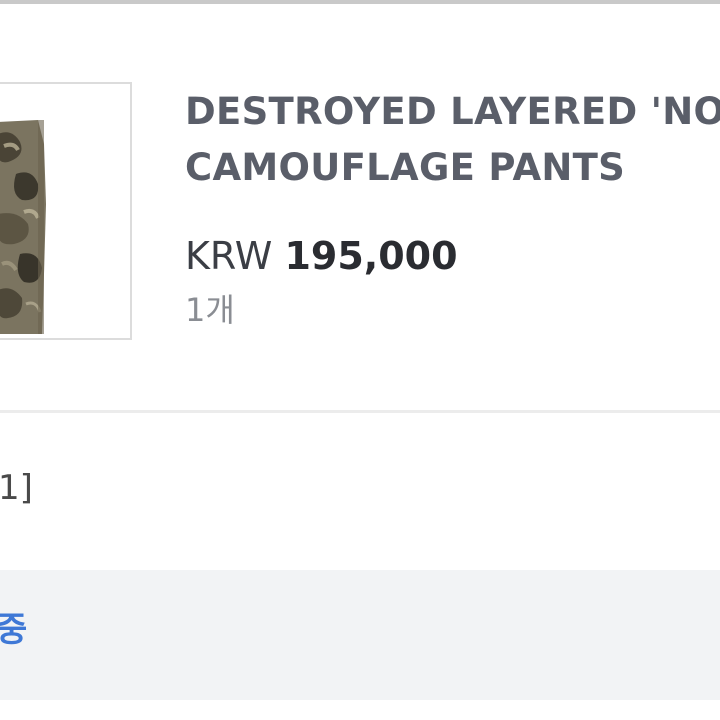  I want to click on product-price: KRW 195,000, so click(321, 256).